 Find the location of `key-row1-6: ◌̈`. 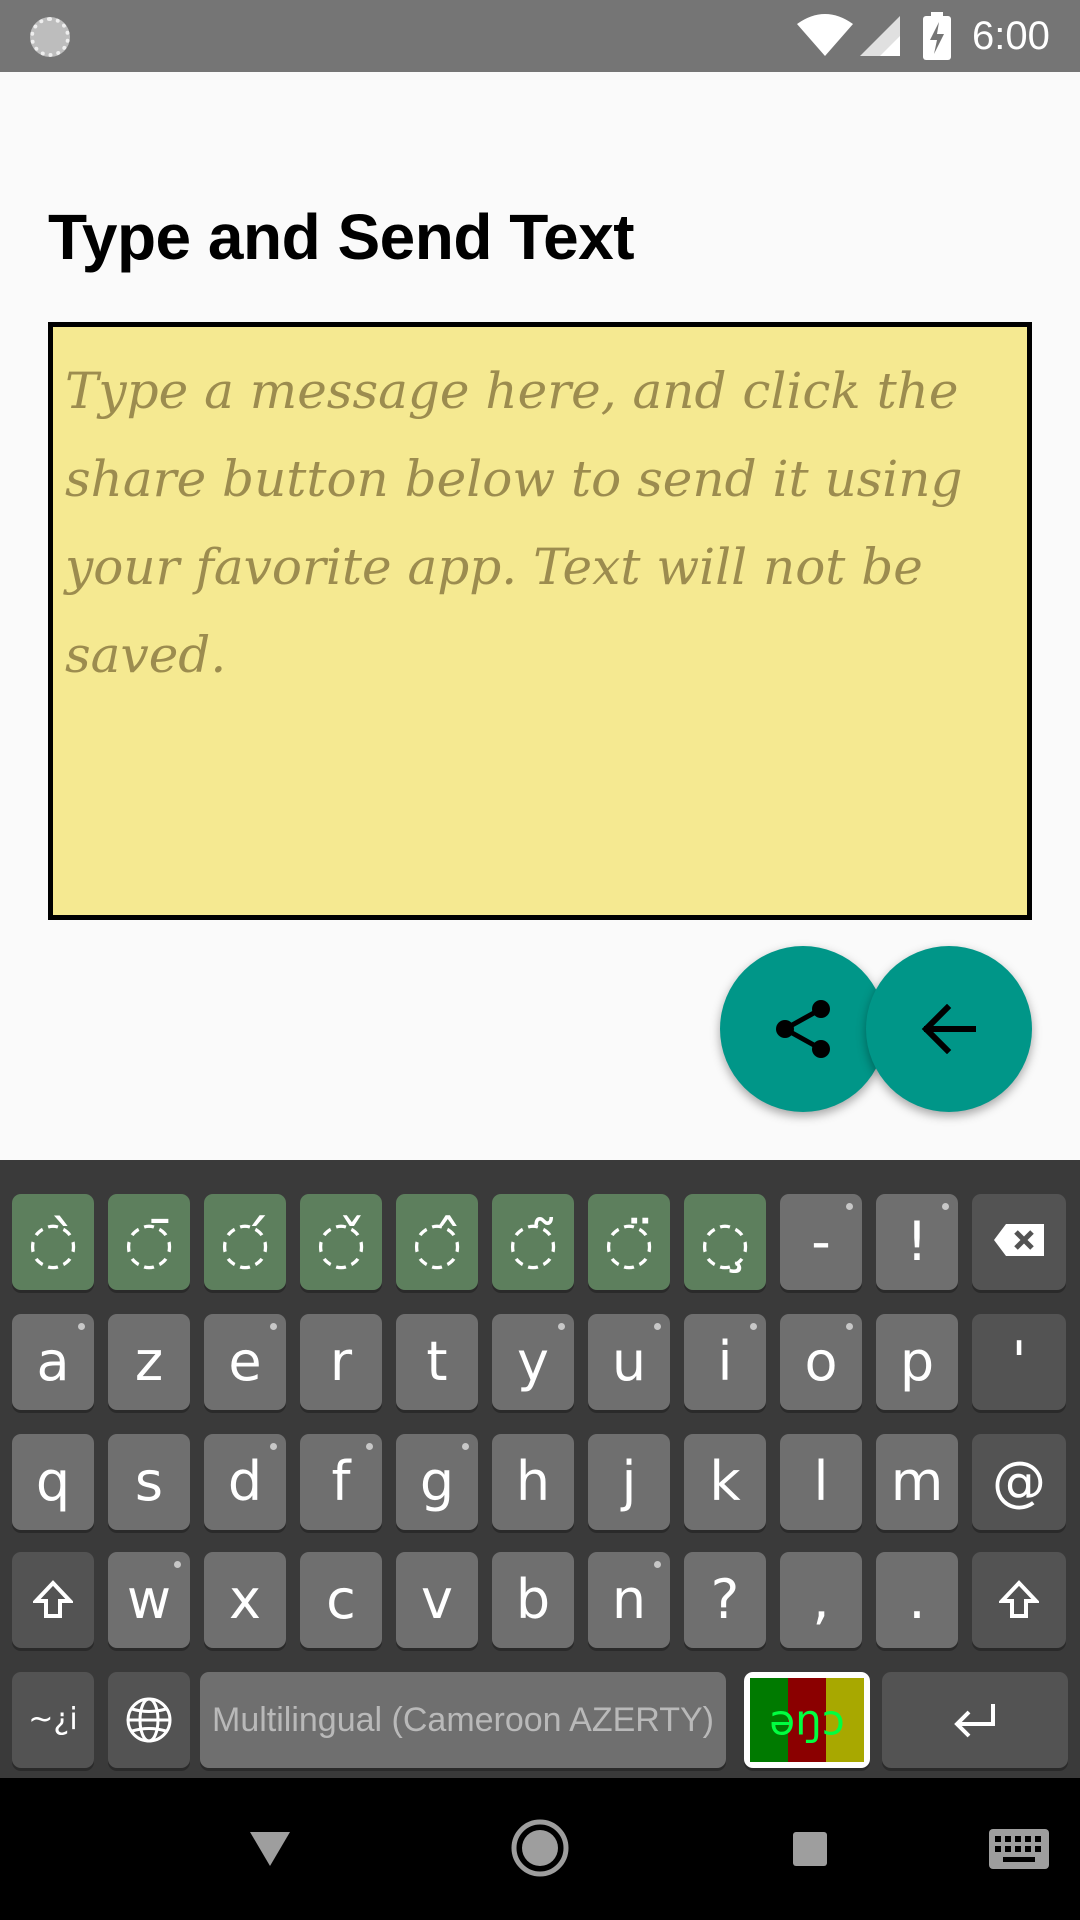

key-row1-6: ◌̈ is located at coordinates (629, 1242).